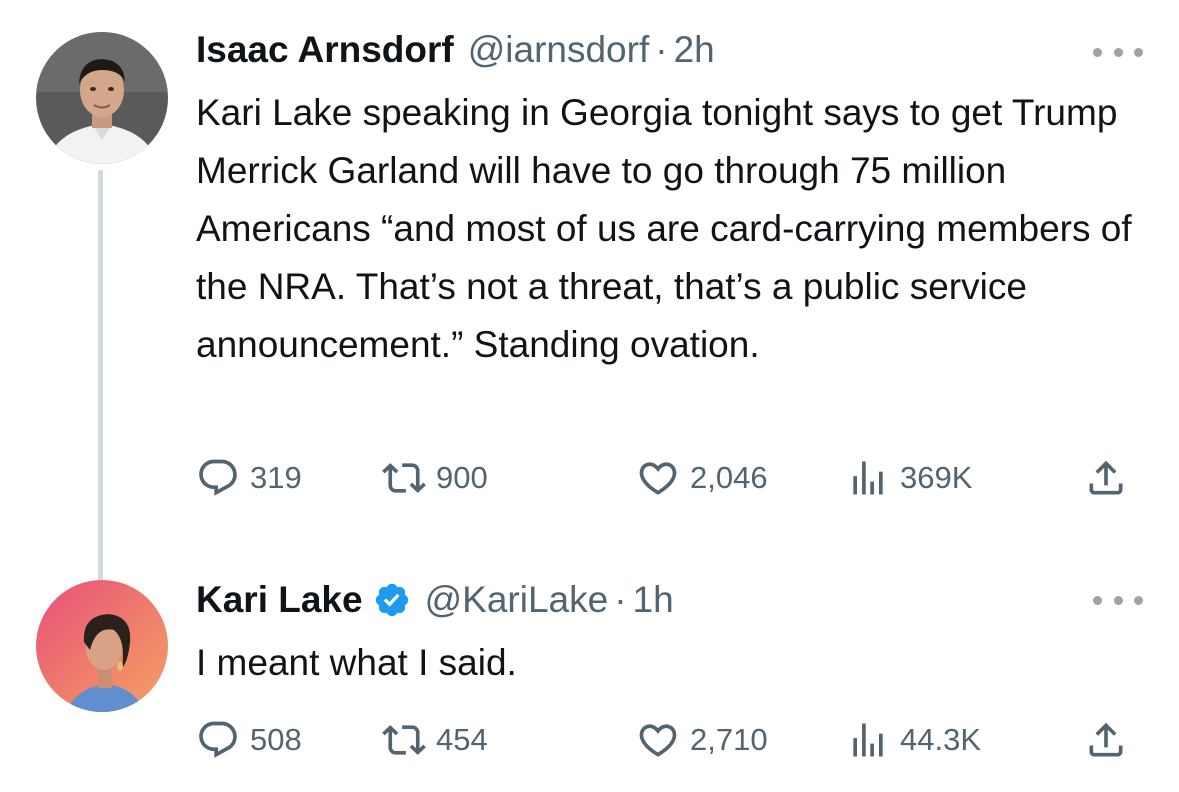 This screenshot has height=792, width=1179. What do you see at coordinates (517, 600) in the screenshot?
I see `handle: @KariLake` at bounding box center [517, 600].